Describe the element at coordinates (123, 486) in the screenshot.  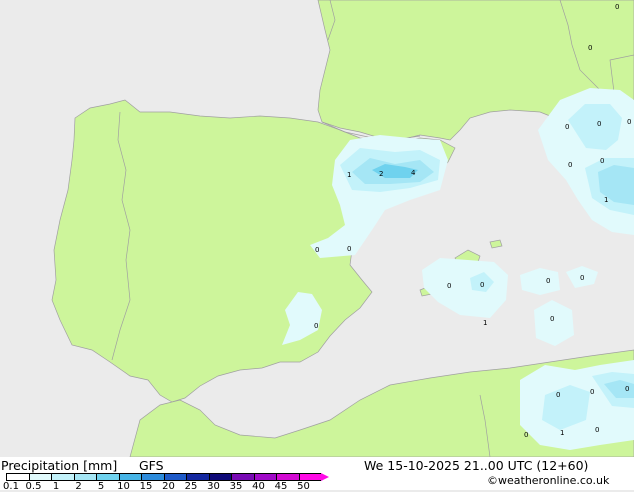
I see `scale-label: 10` at that location.